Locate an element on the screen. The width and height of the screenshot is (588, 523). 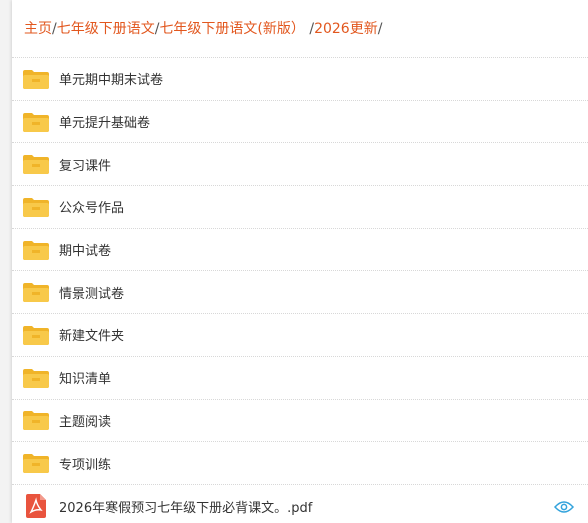
folder-label: 单元期中期末试卷 is located at coordinates (111, 81).